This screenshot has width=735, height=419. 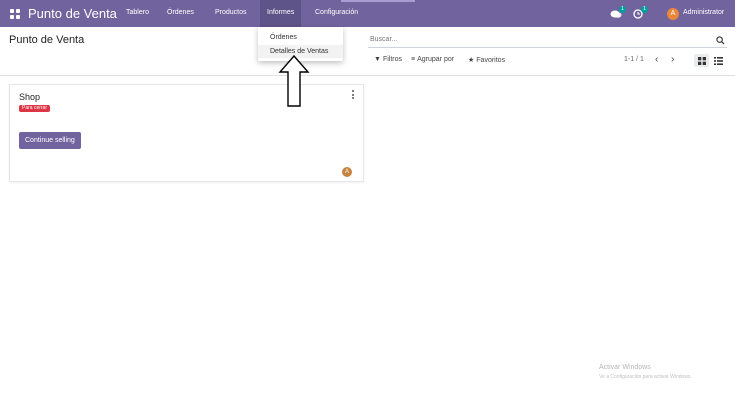 I want to click on menu-item-tablero: Tablero, so click(x=137, y=12).